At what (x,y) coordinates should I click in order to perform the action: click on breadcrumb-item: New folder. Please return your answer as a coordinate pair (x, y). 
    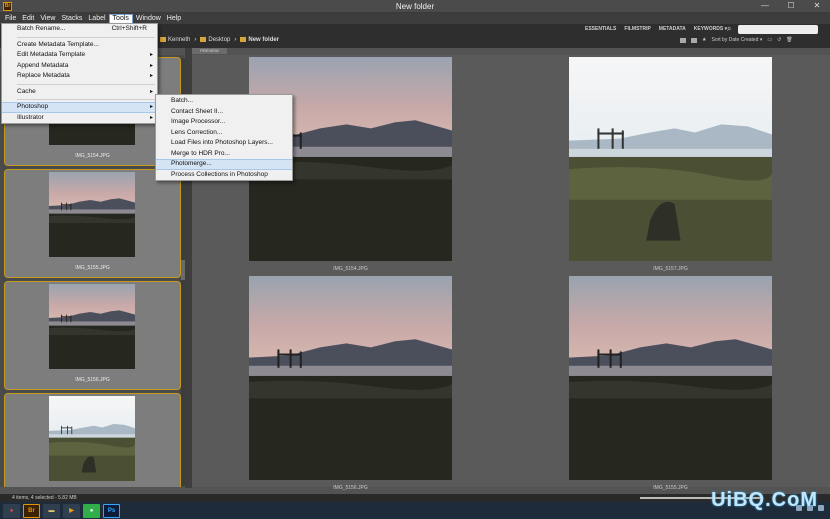
    Looking at the image, I should click on (259, 40).